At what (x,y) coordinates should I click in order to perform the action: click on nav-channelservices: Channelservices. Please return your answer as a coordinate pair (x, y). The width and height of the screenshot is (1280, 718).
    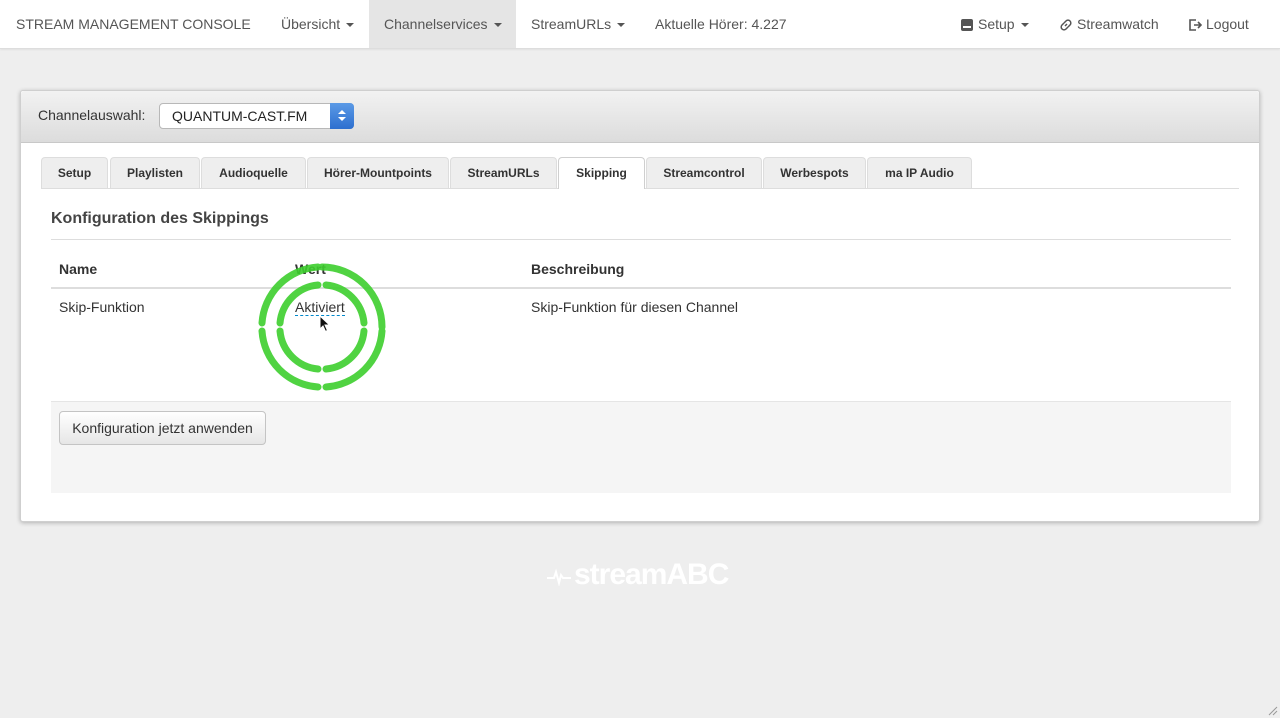
    Looking at the image, I should click on (442, 24).